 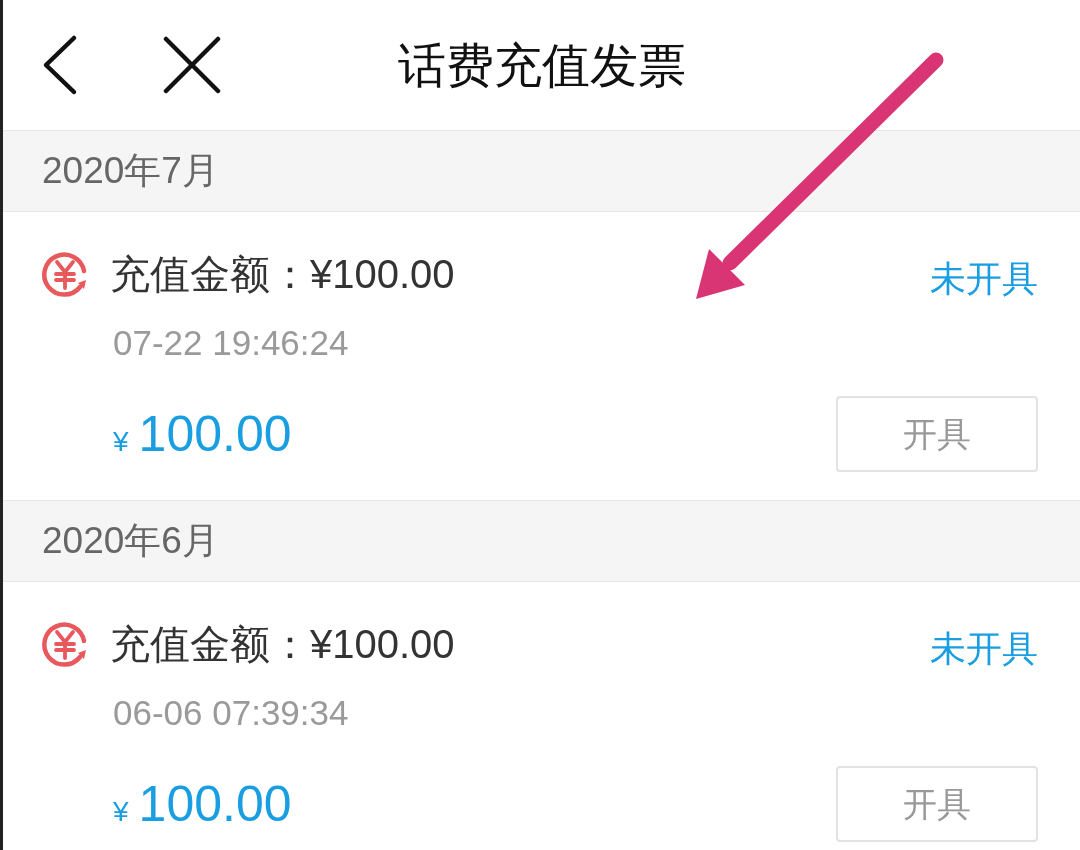 What do you see at coordinates (231, 343) in the screenshot?
I see `recharge-time: 07-22 19:46:24` at bounding box center [231, 343].